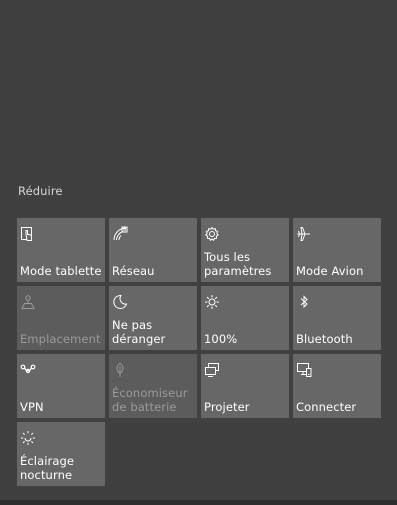 The height and width of the screenshot is (505, 397). I want to click on tile-all-settings: Tous les paramètres, so click(245, 250).